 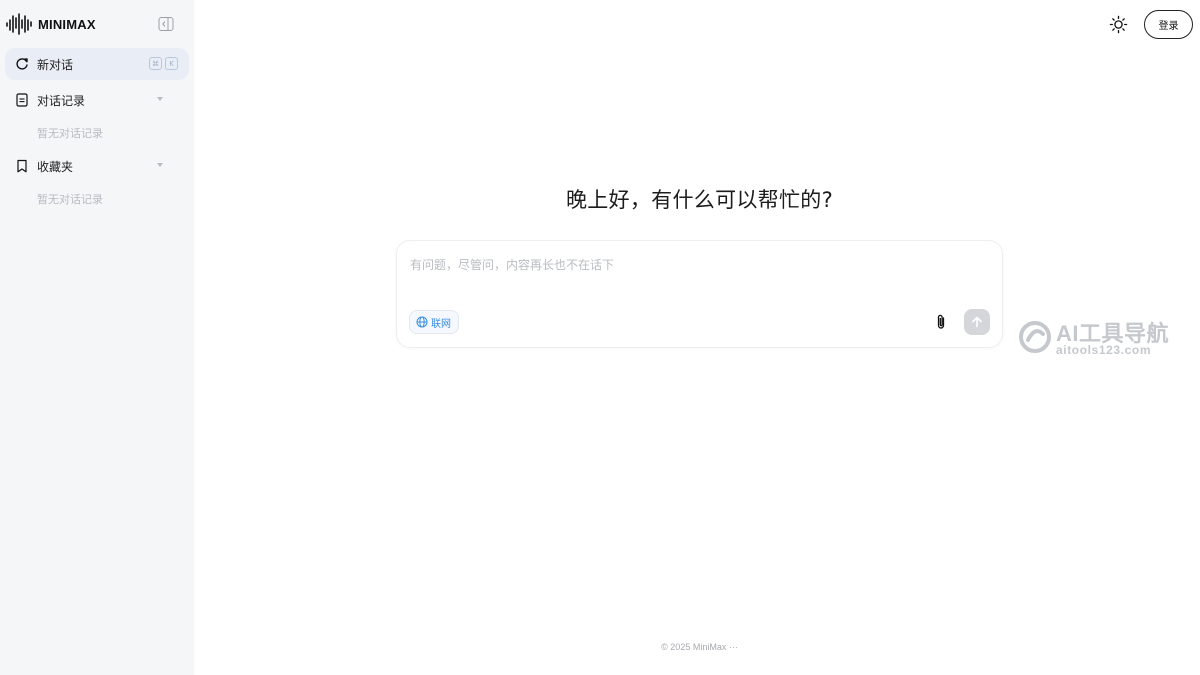 What do you see at coordinates (166, 24) in the screenshot?
I see `collapse-sidebar-icon` at bounding box center [166, 24].